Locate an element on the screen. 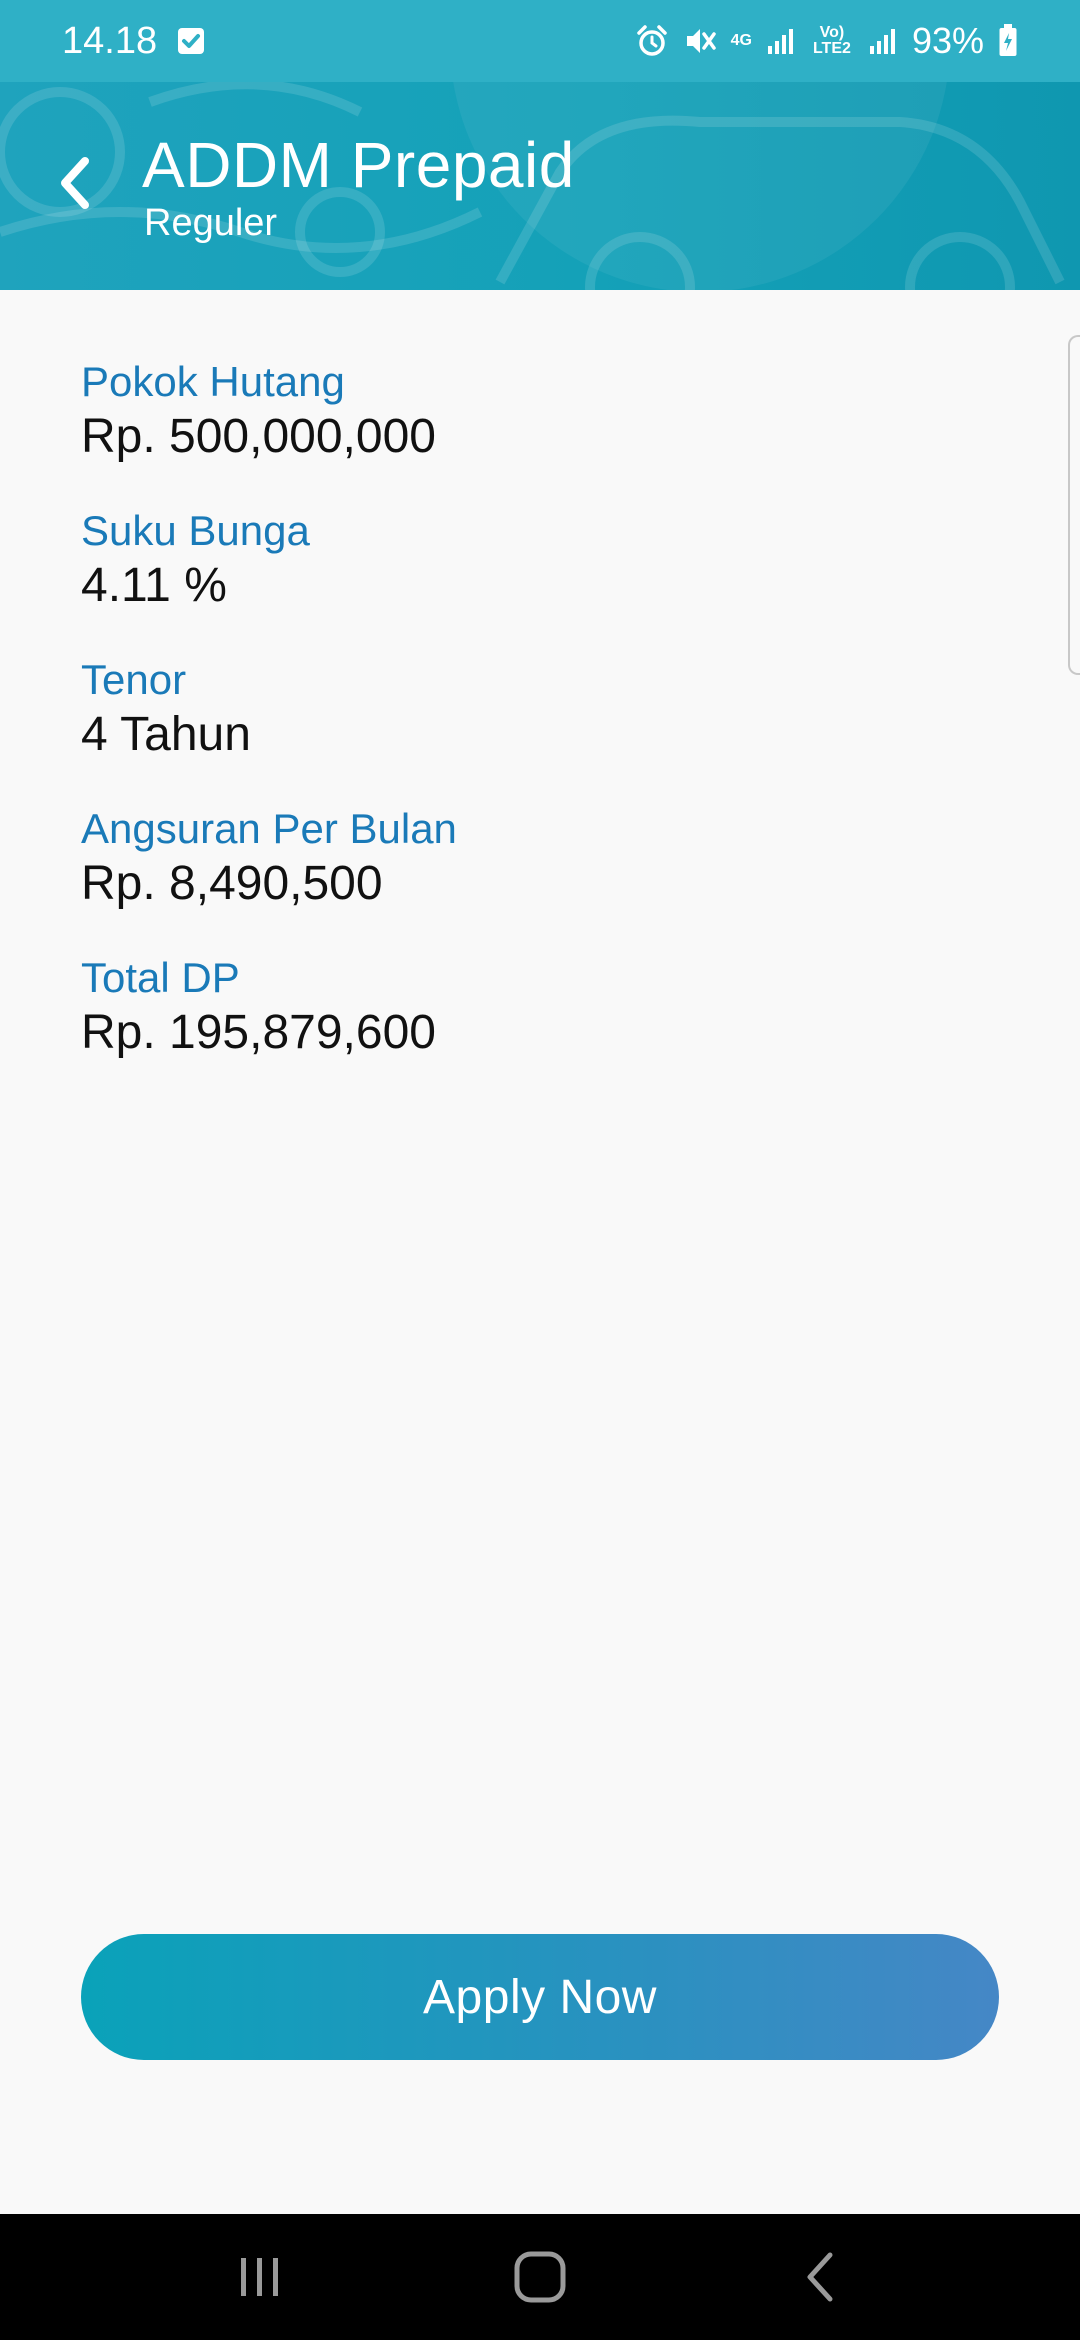 The image size is (1080, 2340). network-type: 4G is located at coordinates (741, 41).